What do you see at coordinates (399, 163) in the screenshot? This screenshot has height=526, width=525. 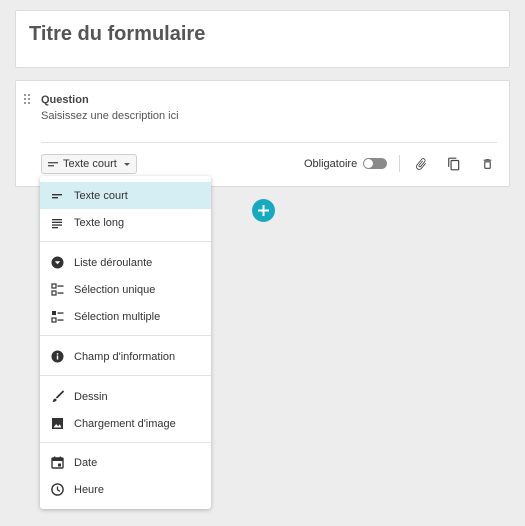 I see `toolbar-divider` at bounding box center [399, 163].